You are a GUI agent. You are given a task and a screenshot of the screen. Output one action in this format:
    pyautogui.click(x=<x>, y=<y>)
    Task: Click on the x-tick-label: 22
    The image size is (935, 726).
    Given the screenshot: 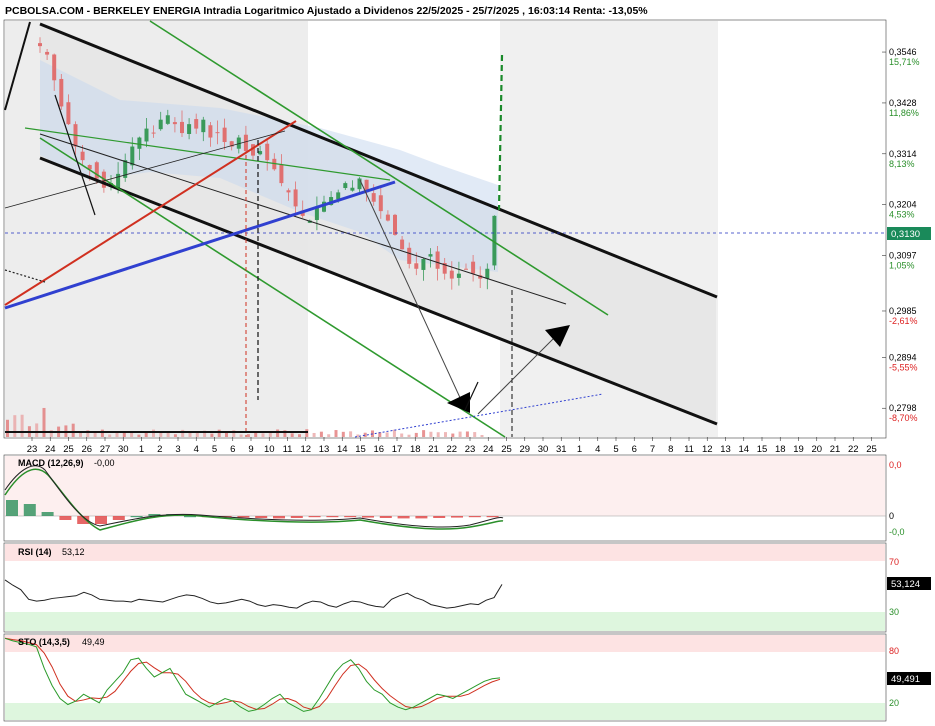 What is the action you would take?
    pyautogui.click(x=451, y=449)
    